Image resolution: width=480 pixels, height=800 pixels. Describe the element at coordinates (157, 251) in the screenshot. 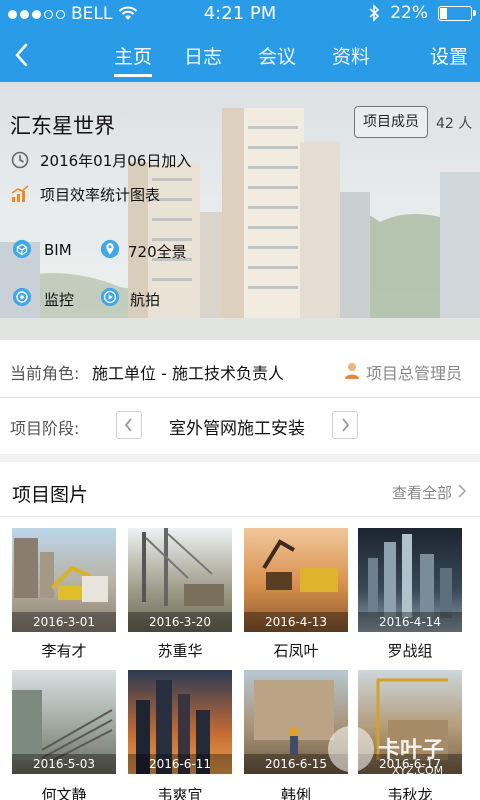

I see `panorama-720-link: 720全景` at that location.